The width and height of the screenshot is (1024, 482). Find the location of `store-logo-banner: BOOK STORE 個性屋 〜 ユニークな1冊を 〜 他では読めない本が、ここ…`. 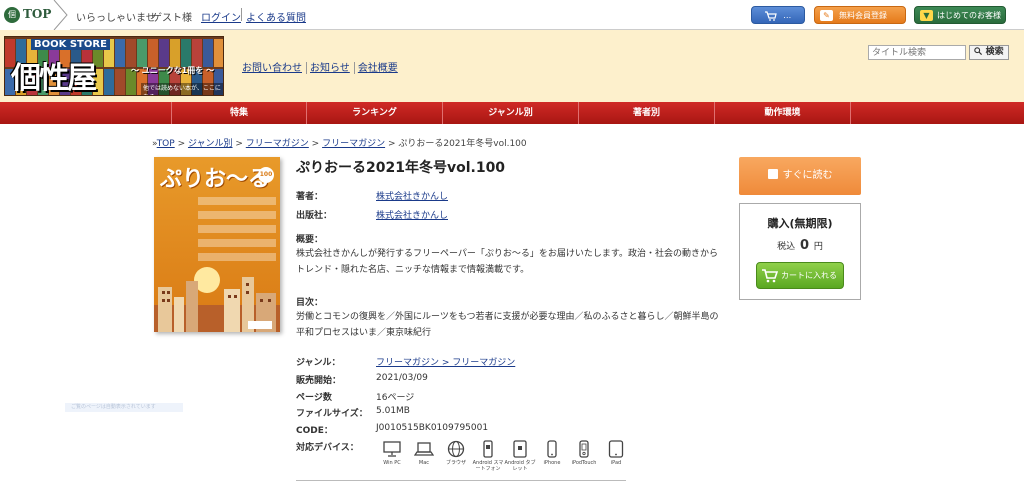

store-logo-banner: BOOK STORE 個性屋 〜 ユニークな1冊を 〜 他では読めない本が、ここ… is located at coordinates (114, 66).